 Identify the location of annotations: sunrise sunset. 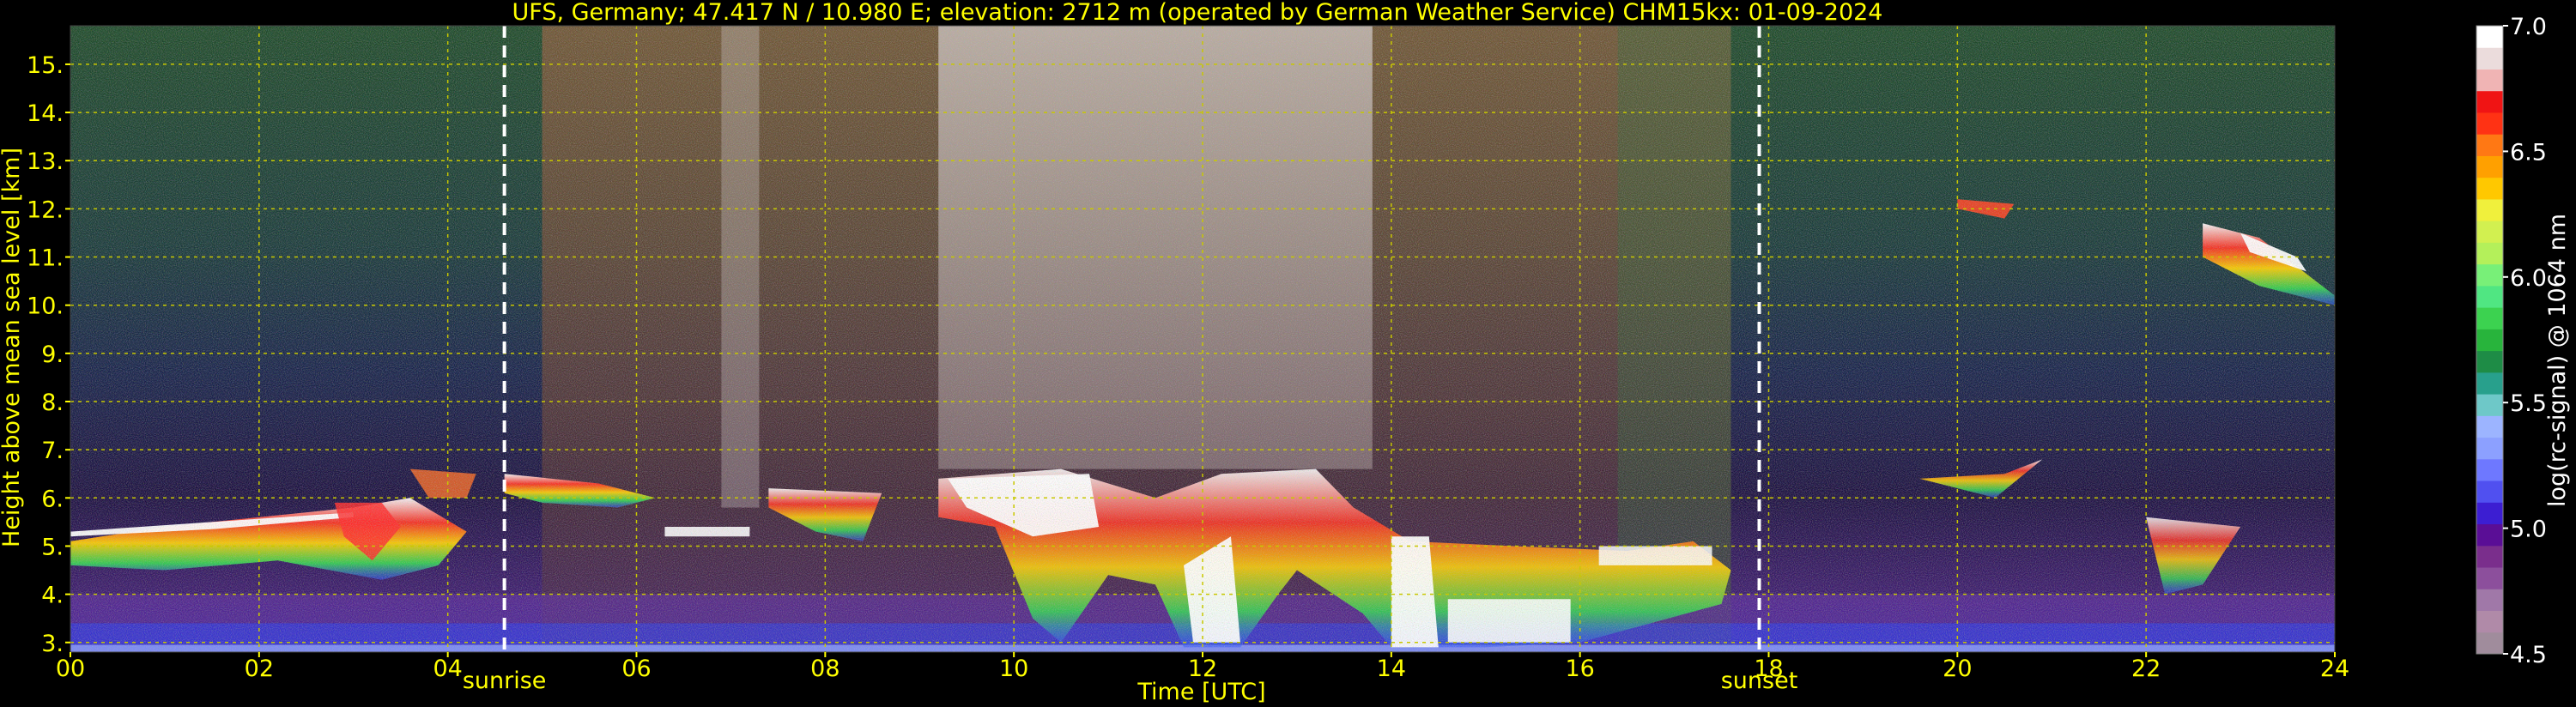
(1130, 681).